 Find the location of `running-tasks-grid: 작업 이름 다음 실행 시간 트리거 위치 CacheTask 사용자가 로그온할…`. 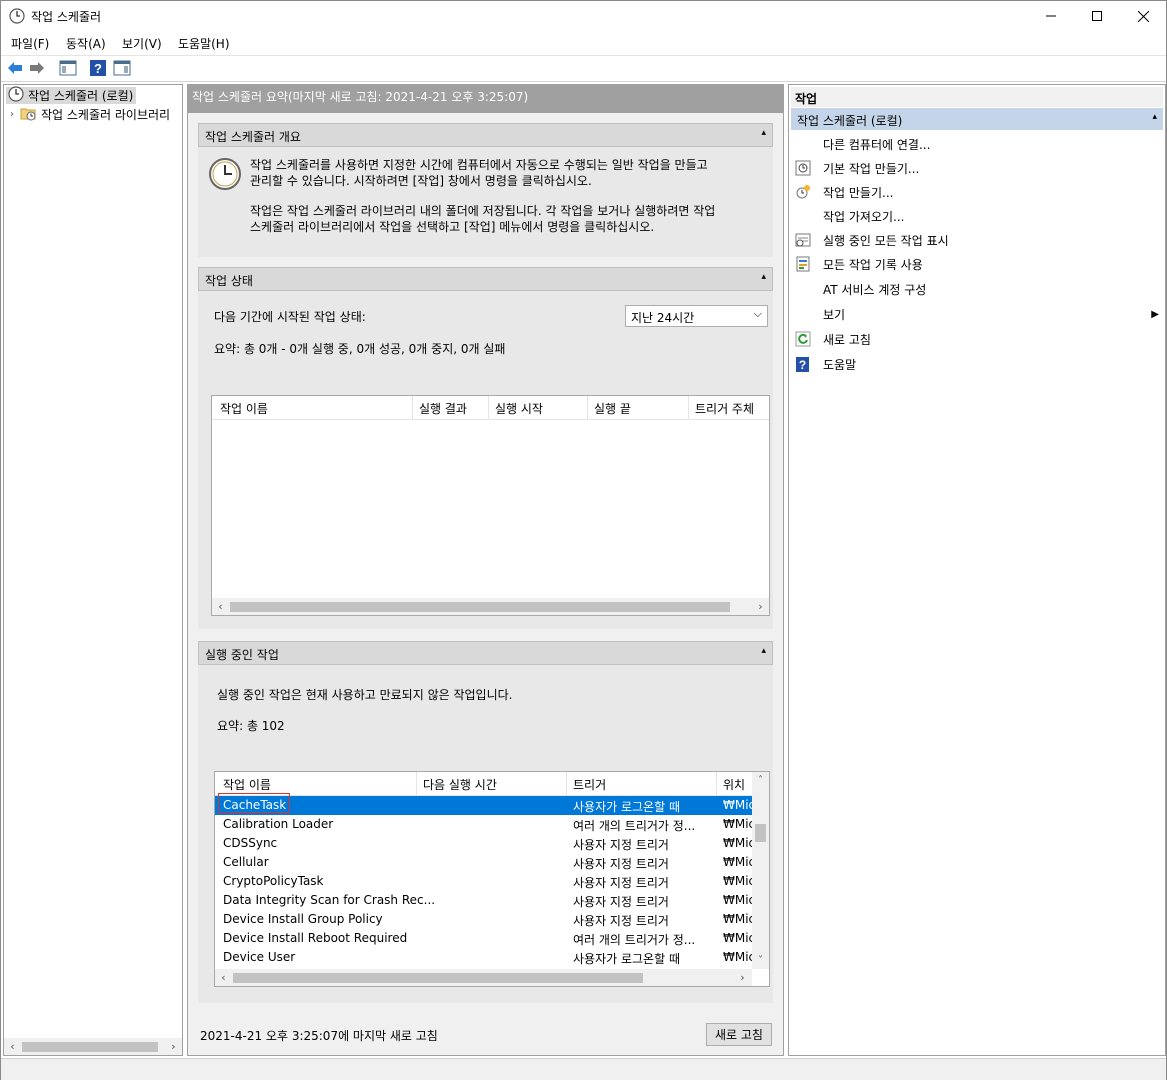

running-tasks-grid: 작업 이름 다음 실행 시간 트리거 위치 CacheTask 사용자가 로그온할… is located at coordinates (492, 879).